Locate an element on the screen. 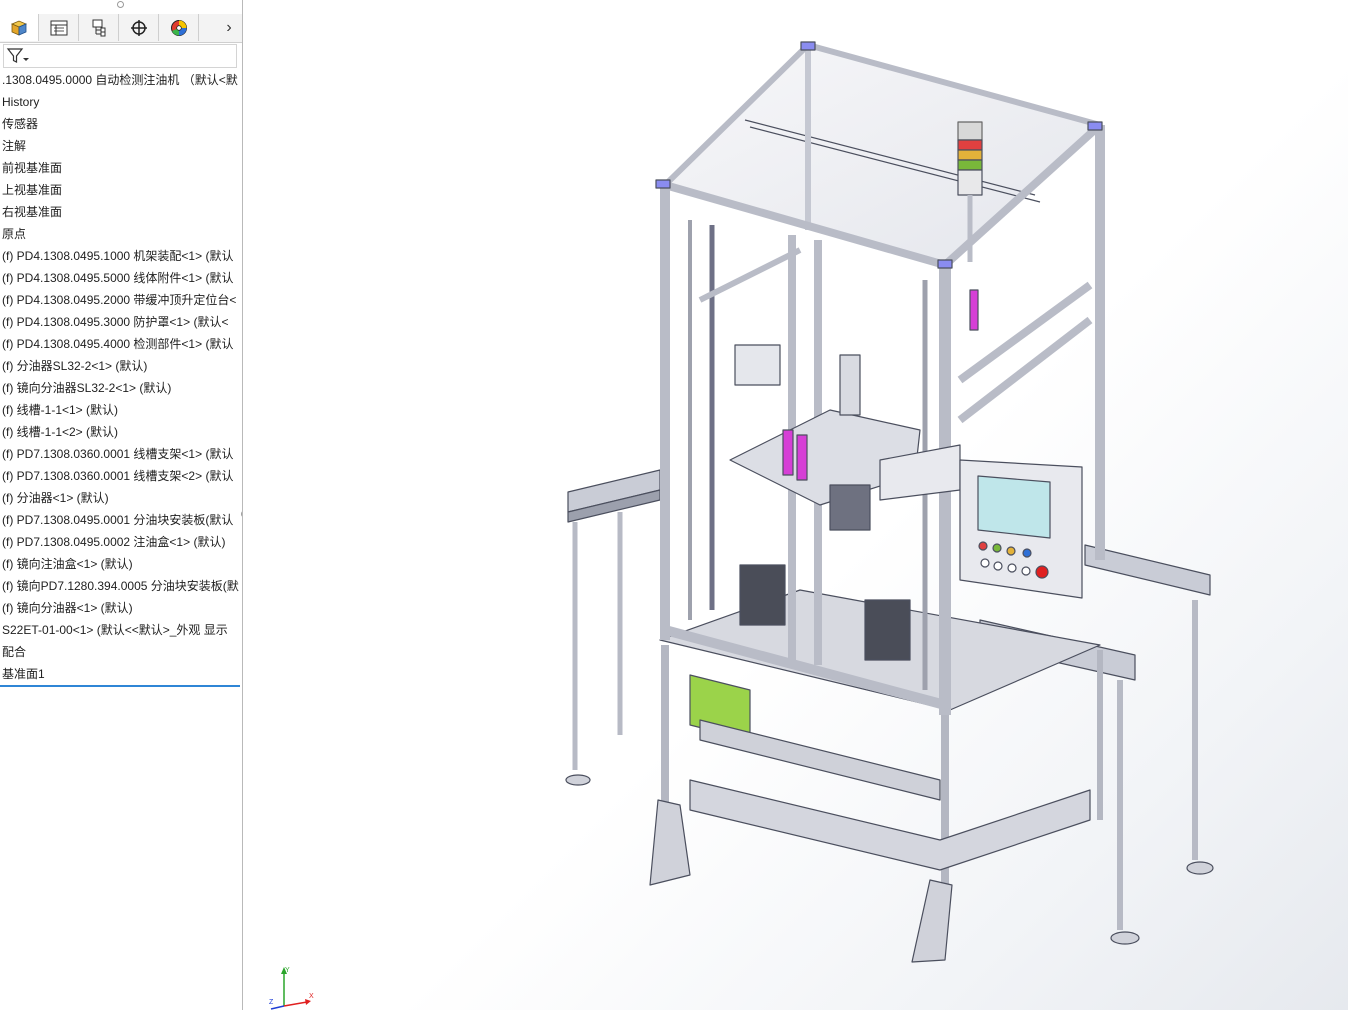 The image size is (1348, 1010). property-list-icon is located at coordinates (59, 27).